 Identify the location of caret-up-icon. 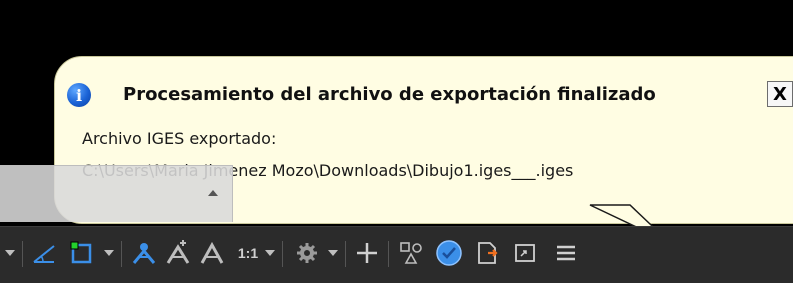
(213, 193).